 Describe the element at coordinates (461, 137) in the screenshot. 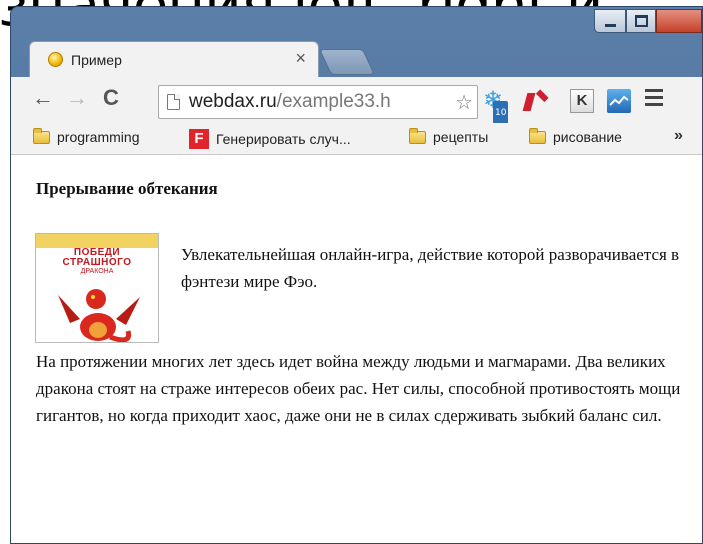

I see `bookmark-label: рецепты` at that location.